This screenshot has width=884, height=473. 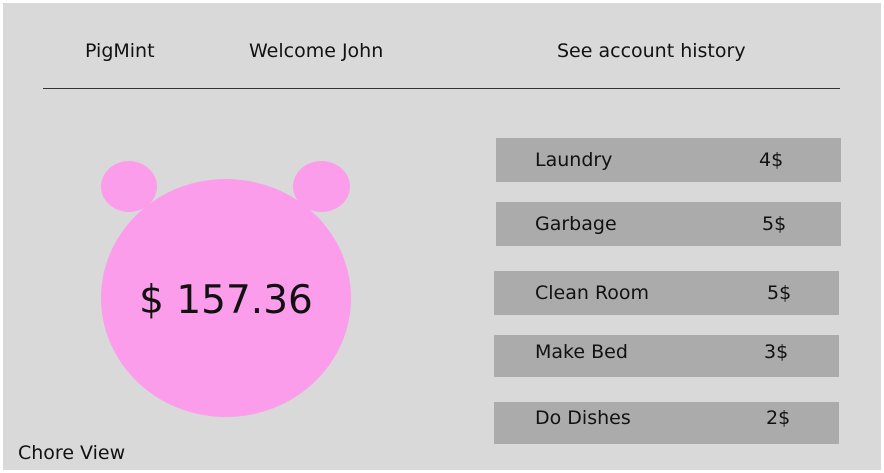 What do you see at coordinates (778, 418) in the screenshot?
I see `chore-price: 2$` at bounding box center [778, 418].